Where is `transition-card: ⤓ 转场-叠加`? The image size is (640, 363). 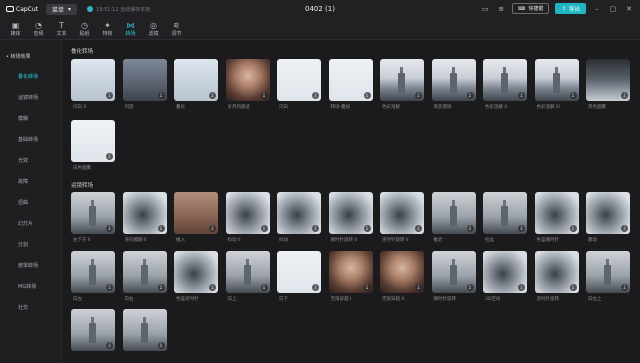
transition-card: ⤓ 转场-叠加 is located at coordinates (350, 84).